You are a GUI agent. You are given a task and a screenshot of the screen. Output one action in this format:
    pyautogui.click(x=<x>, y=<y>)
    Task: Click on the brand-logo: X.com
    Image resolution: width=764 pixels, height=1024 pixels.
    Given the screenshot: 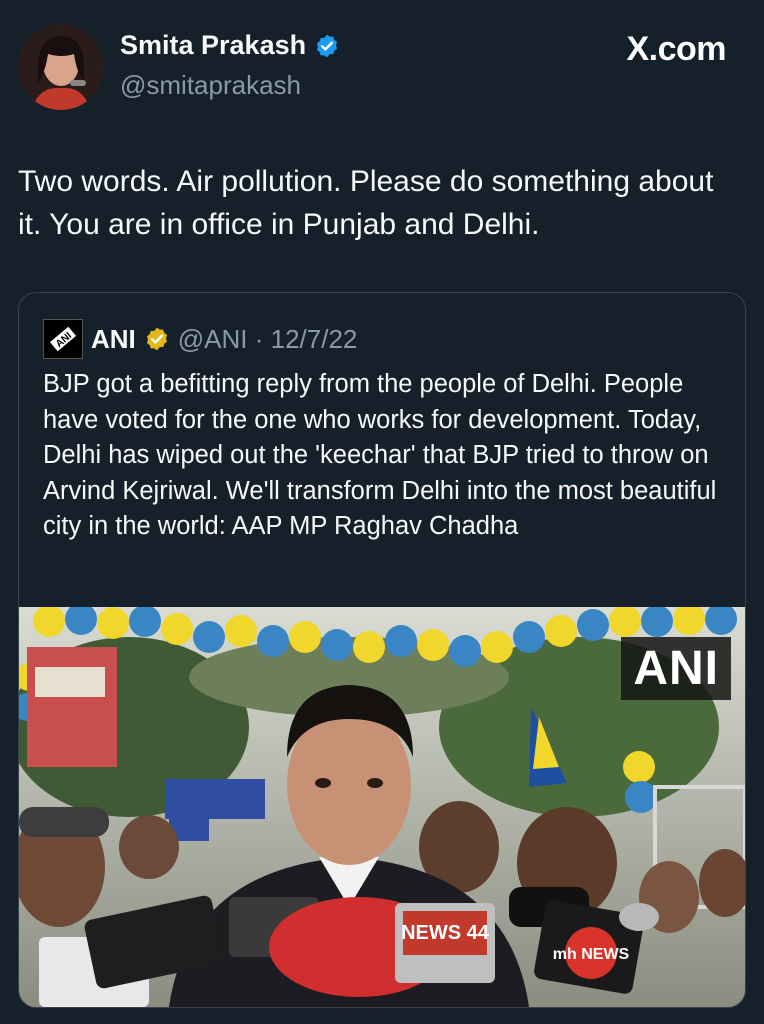 What is the action you would take?
    pyautogui.click(x=676, y=49)
    